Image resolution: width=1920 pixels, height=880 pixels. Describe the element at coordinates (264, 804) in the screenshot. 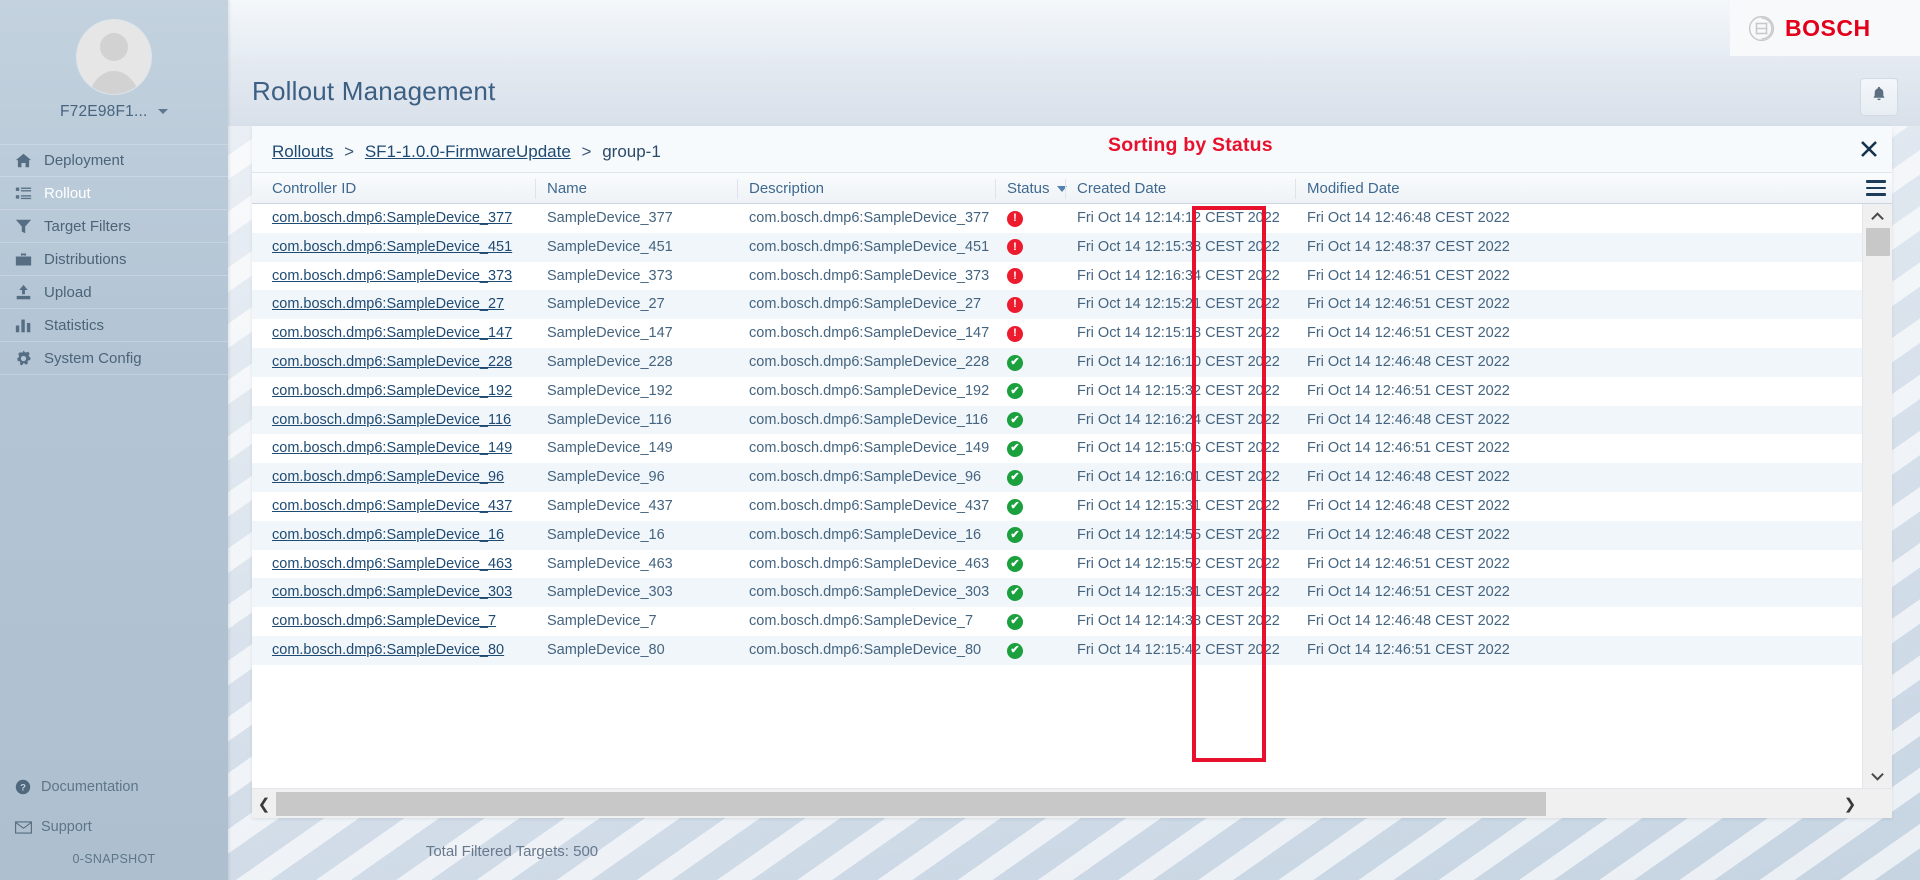

I see `scroll-left-button: ❮` at that location.